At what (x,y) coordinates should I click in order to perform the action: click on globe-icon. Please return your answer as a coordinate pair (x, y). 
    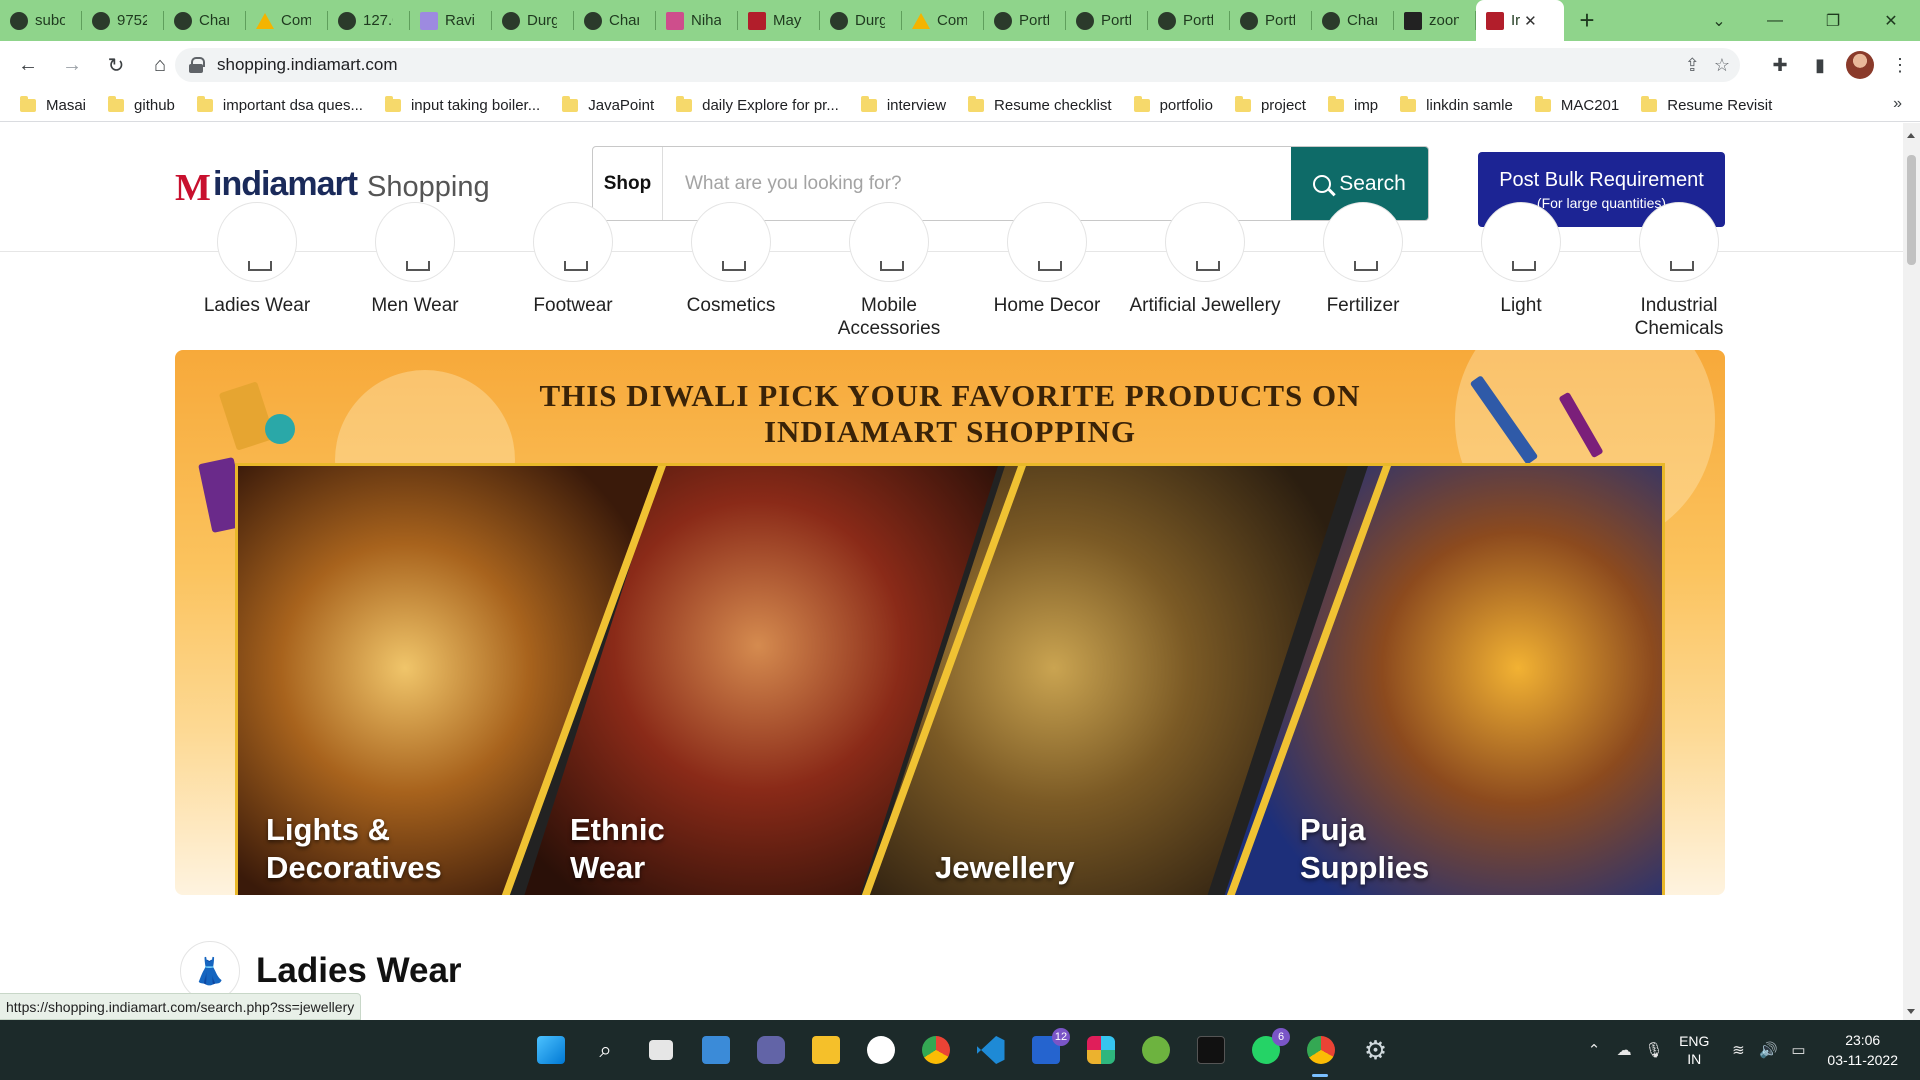
    Looking at the image, I should click on (1085, 20).